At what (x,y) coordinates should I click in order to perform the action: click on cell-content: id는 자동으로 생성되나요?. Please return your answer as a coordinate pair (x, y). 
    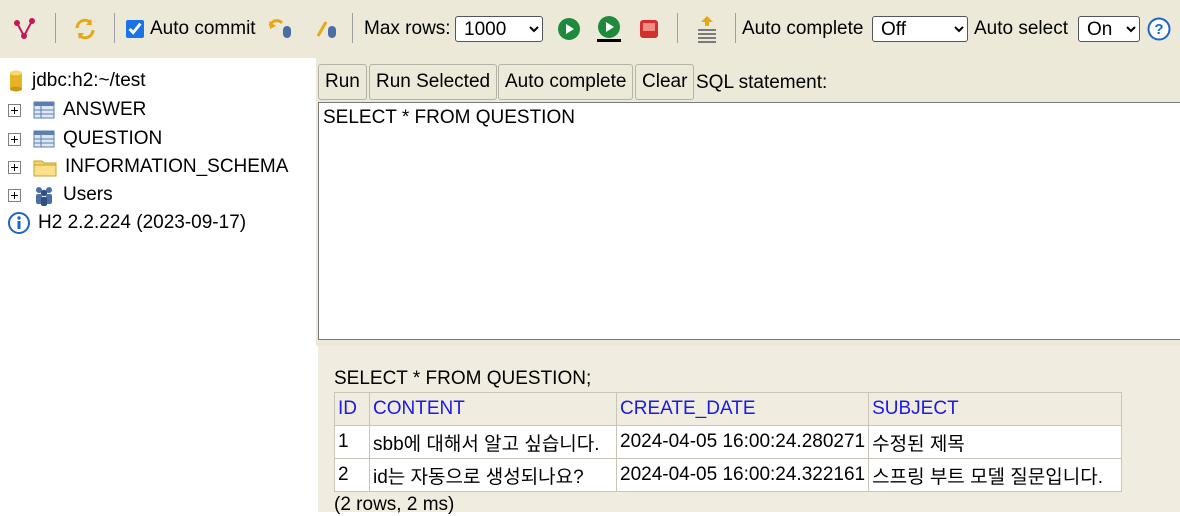
    Looking at the image, I should click on (493, 475).